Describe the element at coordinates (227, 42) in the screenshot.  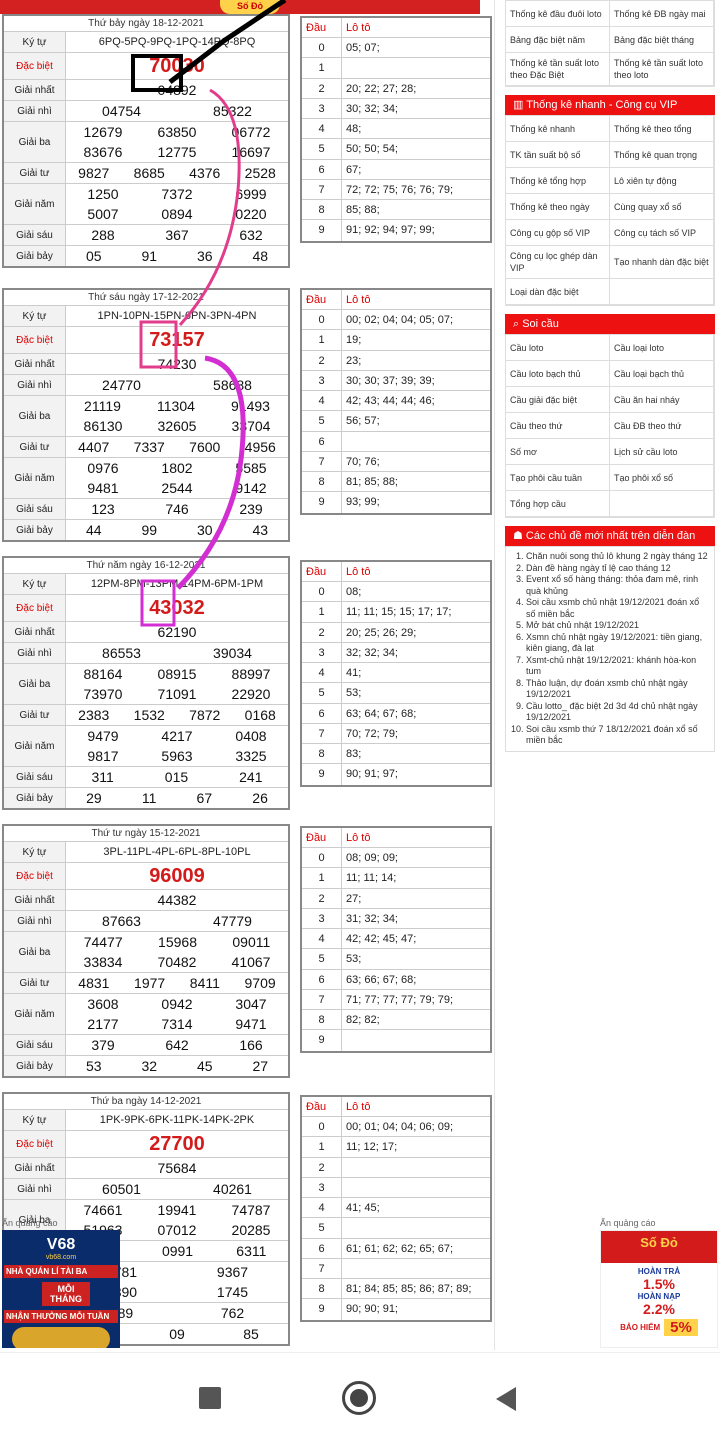
I see `black-stroke` at that location.